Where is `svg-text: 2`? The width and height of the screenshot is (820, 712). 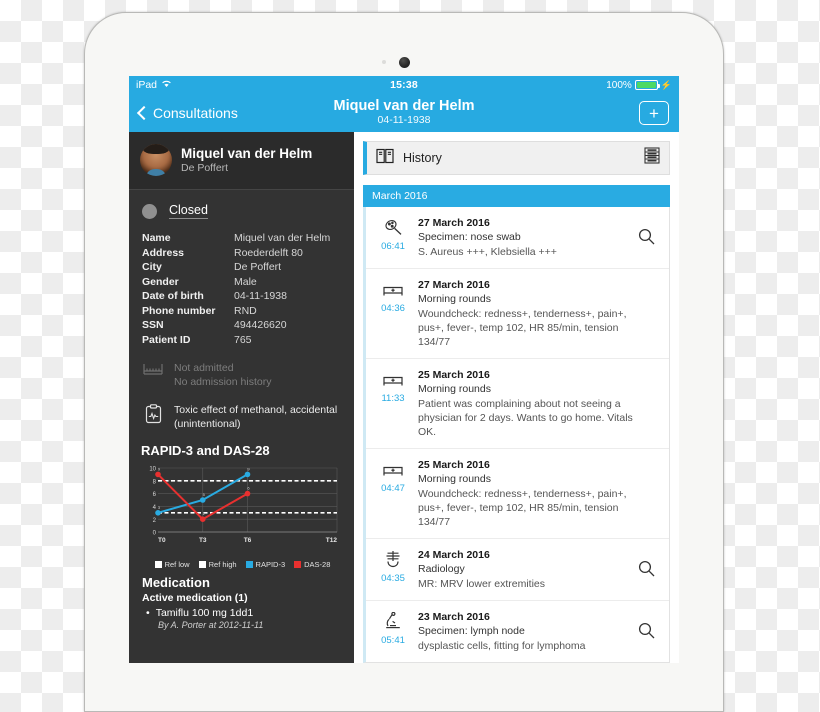 svg-text: 2 is located at coordinates (204, 513).